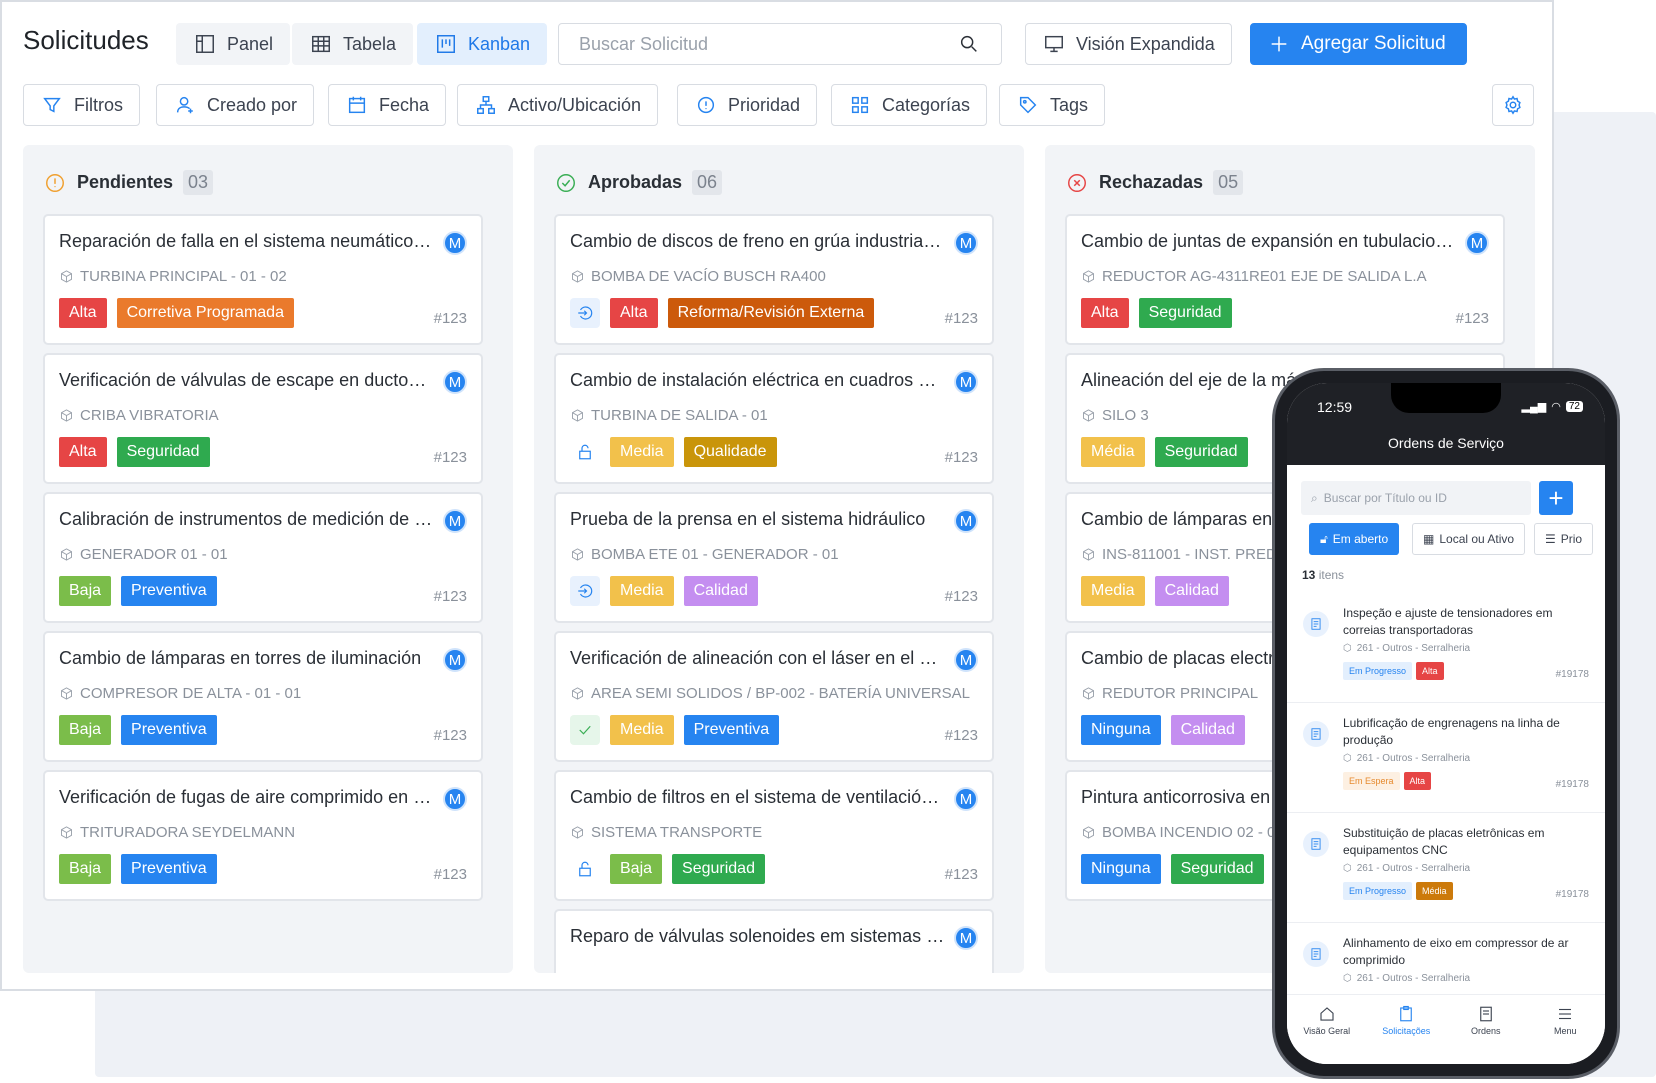  I want to click on card-asset: GENERADOR 01 - 01, so click(143, 554).